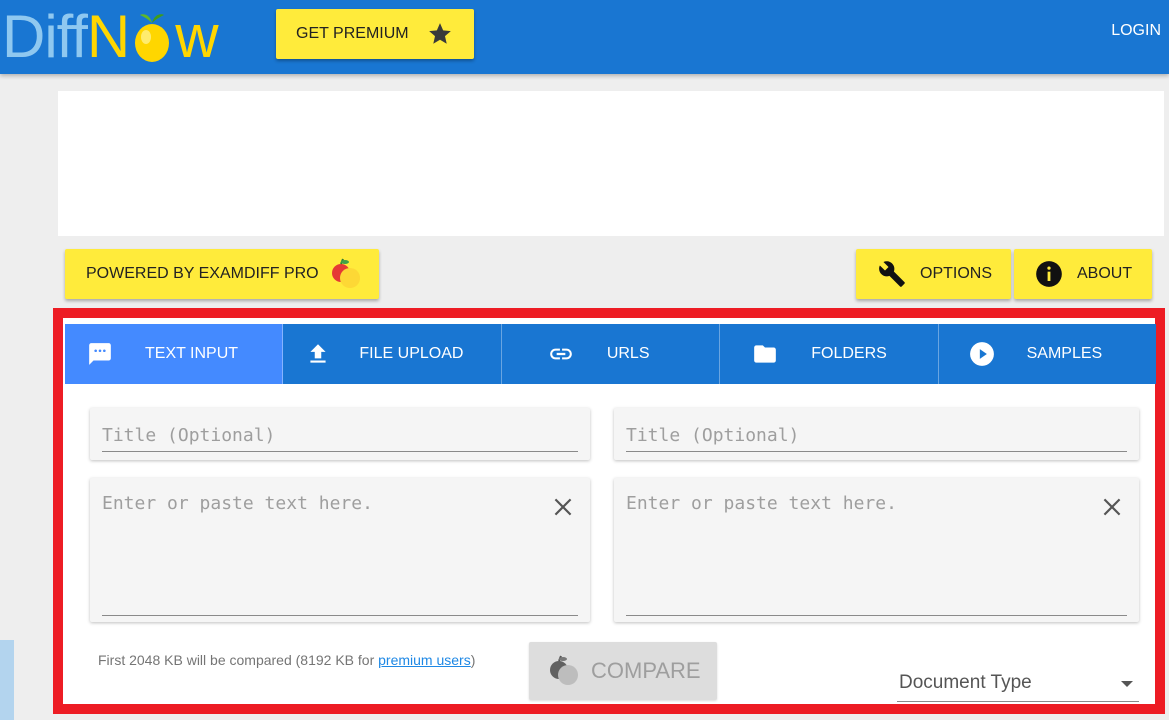  Describe the element at coordinates (965, 682) in the screenshot. I see `document-type-label: Document Type` at that location.